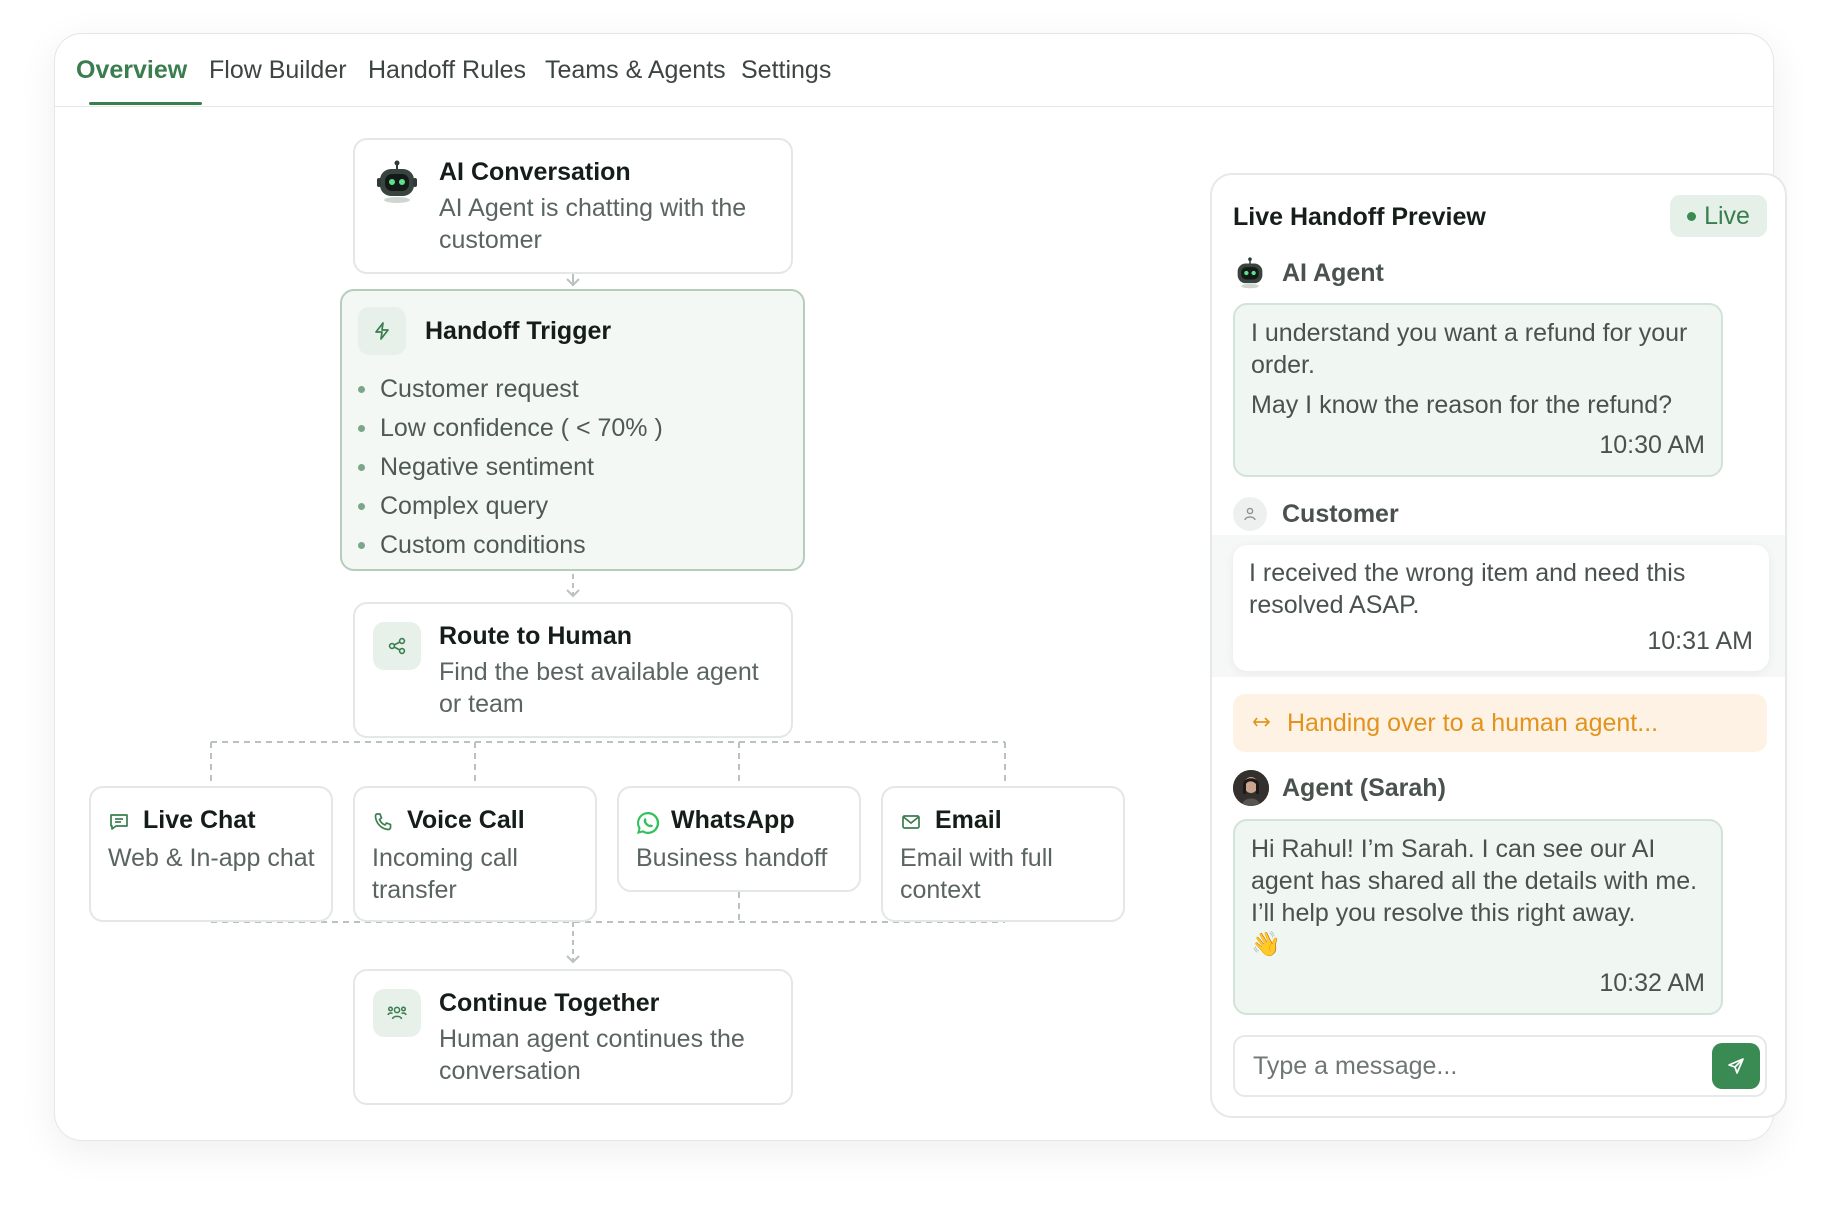 This screenshot has width=1825, height=1214. Describe the element at coordinates (510, 506) in the screenshot. I see `list-item: Complex query` at that location.